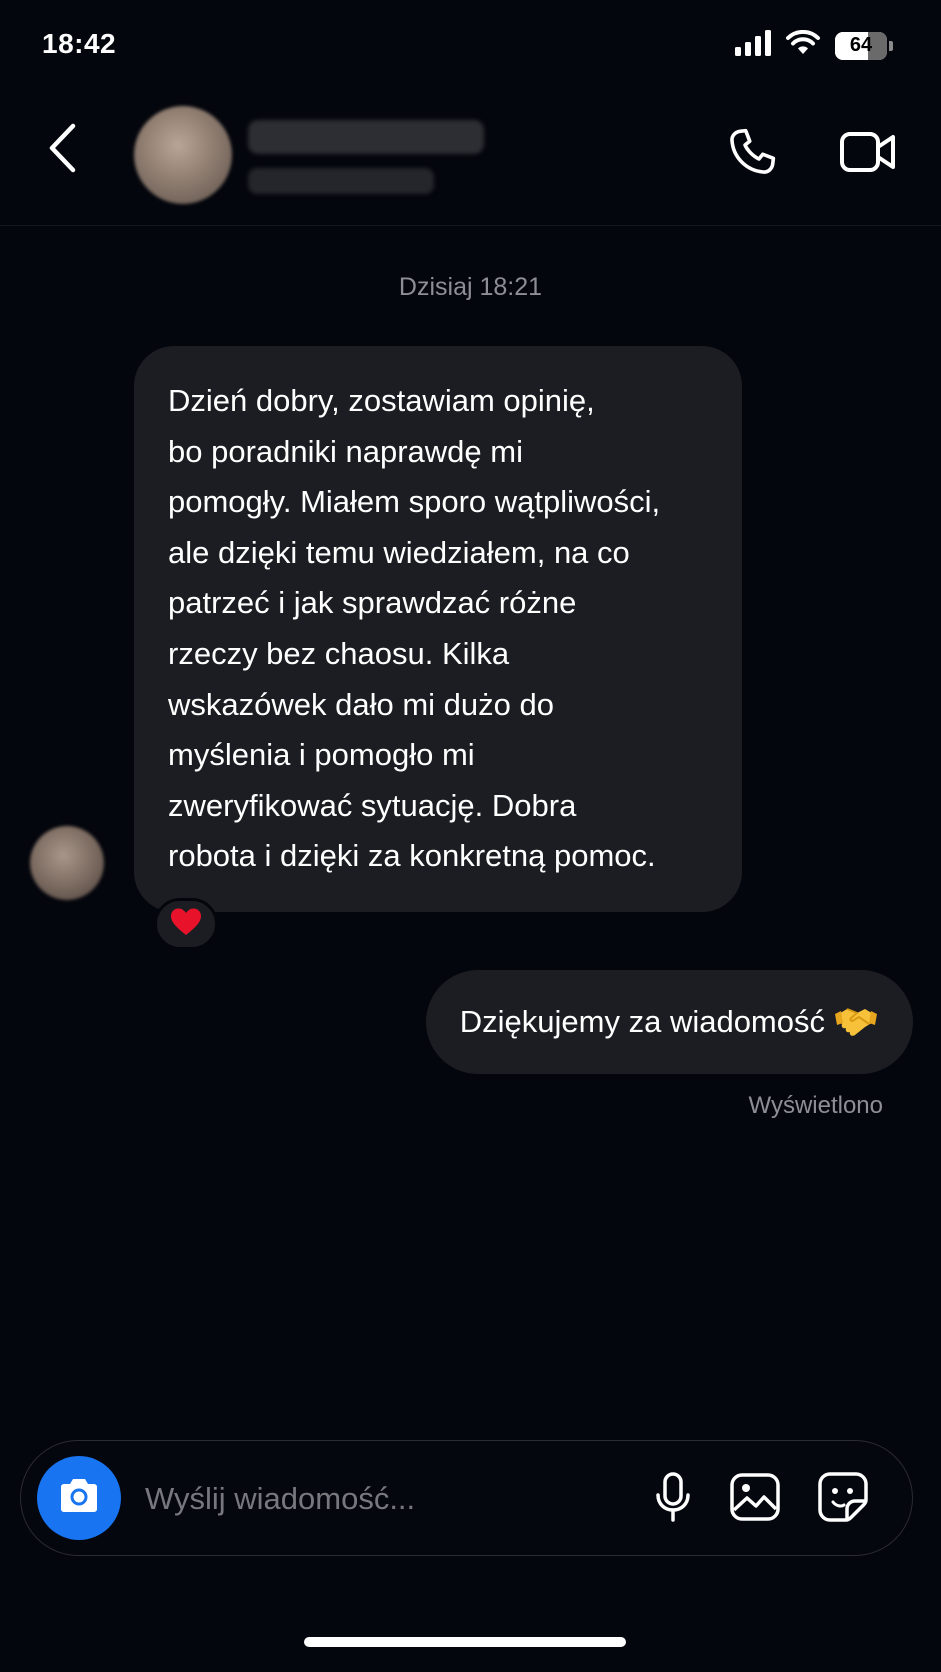 The width and height of the screenshot is (941, 1672). Describe the element at coordinates (79, 43) in the screenshot. I see `status-time: 18:42` at that location.